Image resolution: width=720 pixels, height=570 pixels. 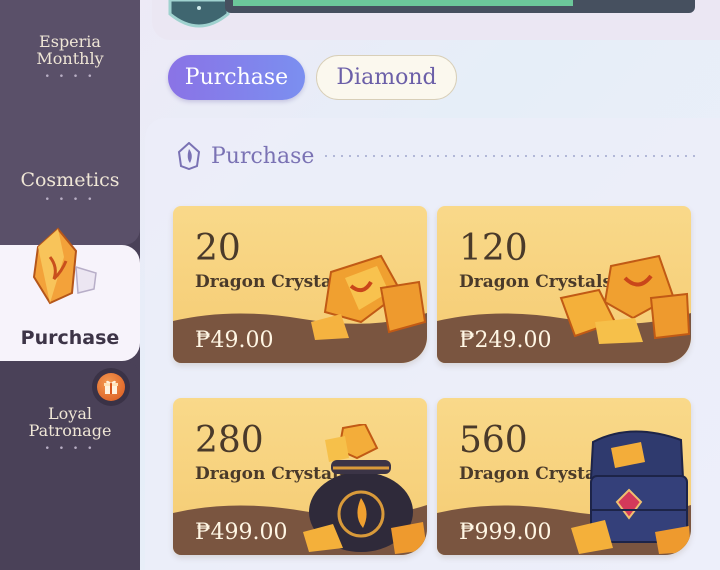 What do you see at coordinates (218, 248) in the screenshot?
I see `product-amount: 20` at bounding box center [218, 248].